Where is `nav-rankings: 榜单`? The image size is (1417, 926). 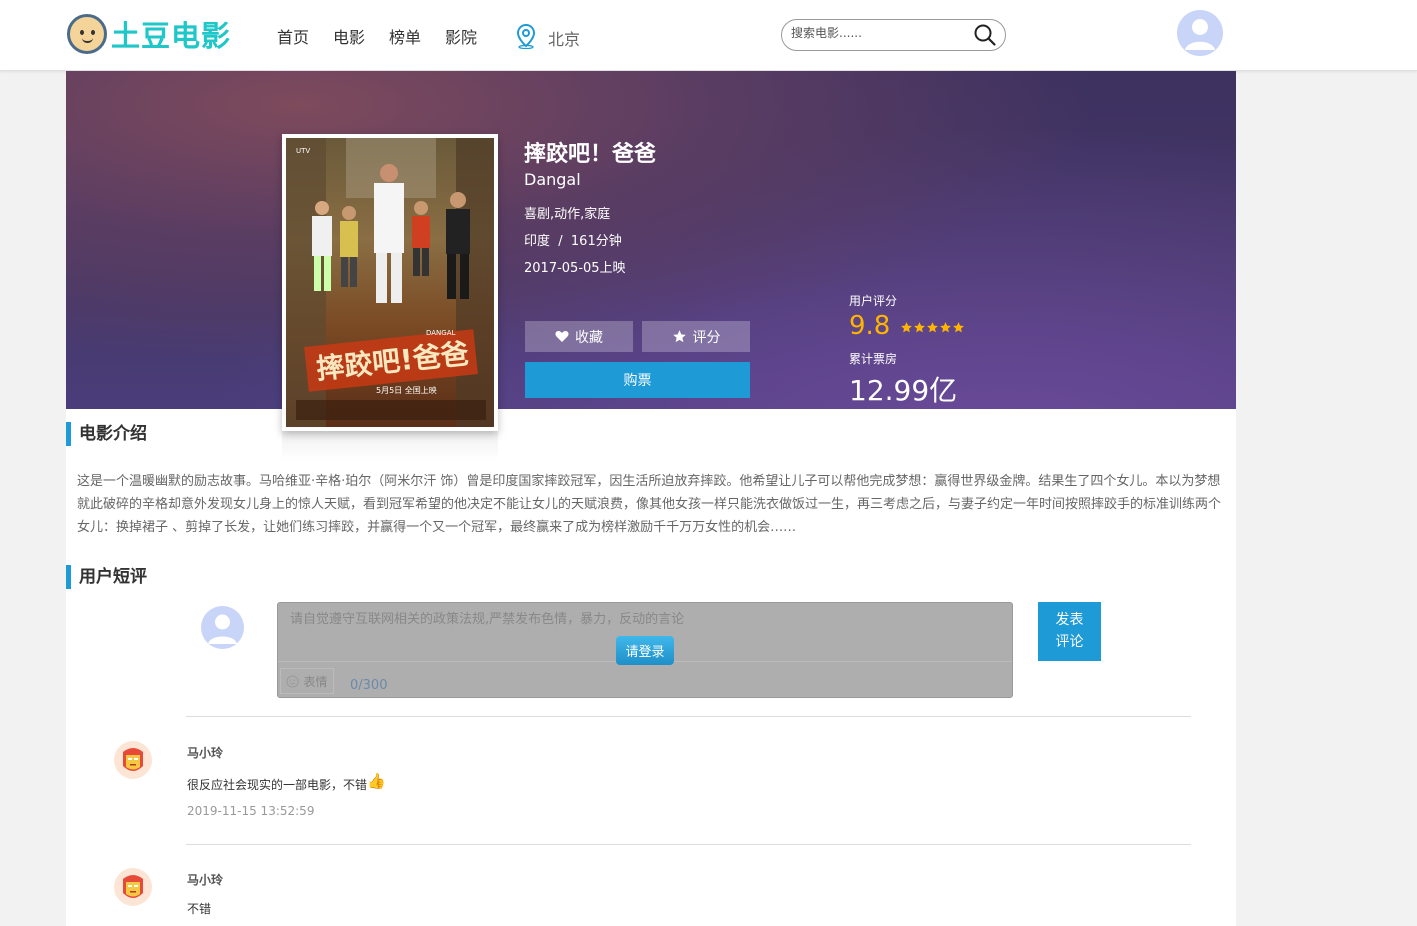
nav-rankings: 榜单 is located at coordinates (405, 36).